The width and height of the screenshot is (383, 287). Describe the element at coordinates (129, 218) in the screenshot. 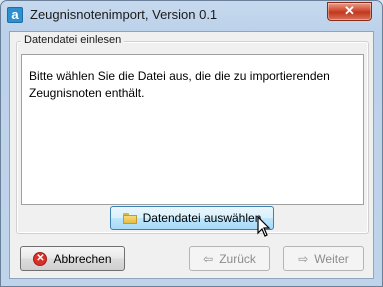

I see `folder-icon` at that location.